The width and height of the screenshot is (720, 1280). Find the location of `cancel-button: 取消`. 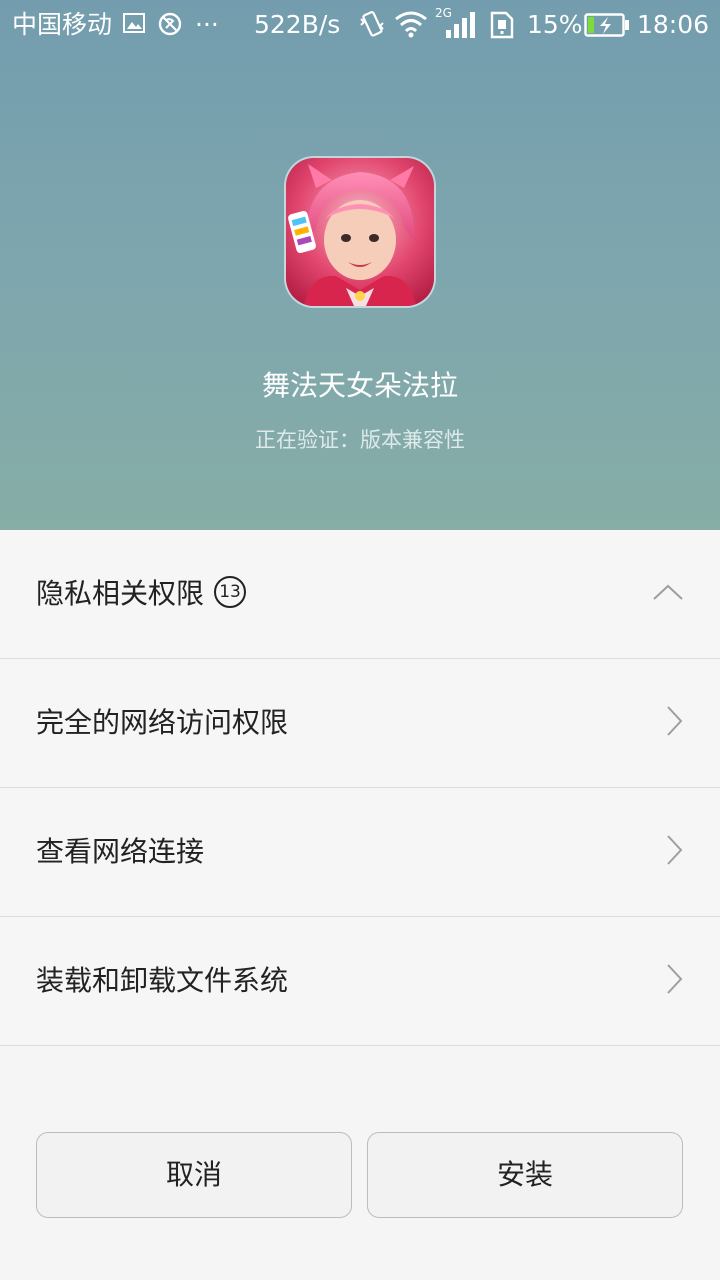

cancel-button: 取消 is located at coordinates (194, 1175).